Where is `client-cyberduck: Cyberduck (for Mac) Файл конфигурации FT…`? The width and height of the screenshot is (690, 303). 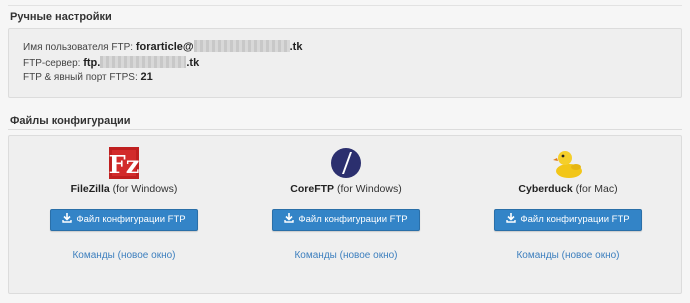
client-cyberduck: Cyberduck (for Mac) Файл конфигурации FT… is located at coordinates (568, 211).